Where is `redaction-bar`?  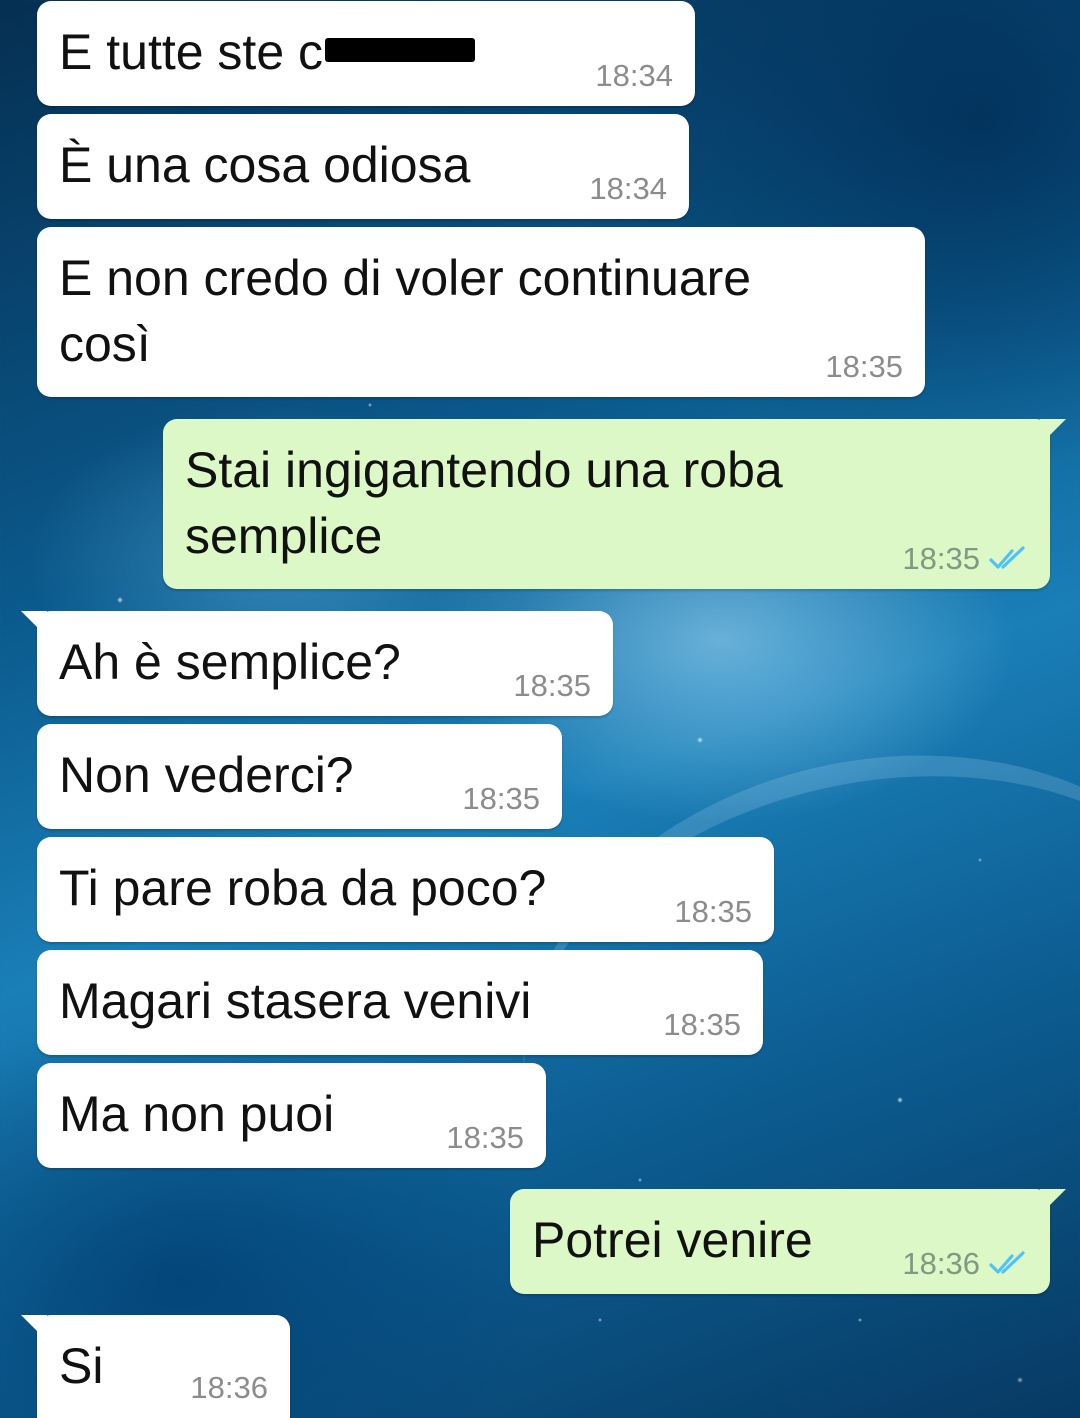
redaction-bar is located at coordinates (400, 49).